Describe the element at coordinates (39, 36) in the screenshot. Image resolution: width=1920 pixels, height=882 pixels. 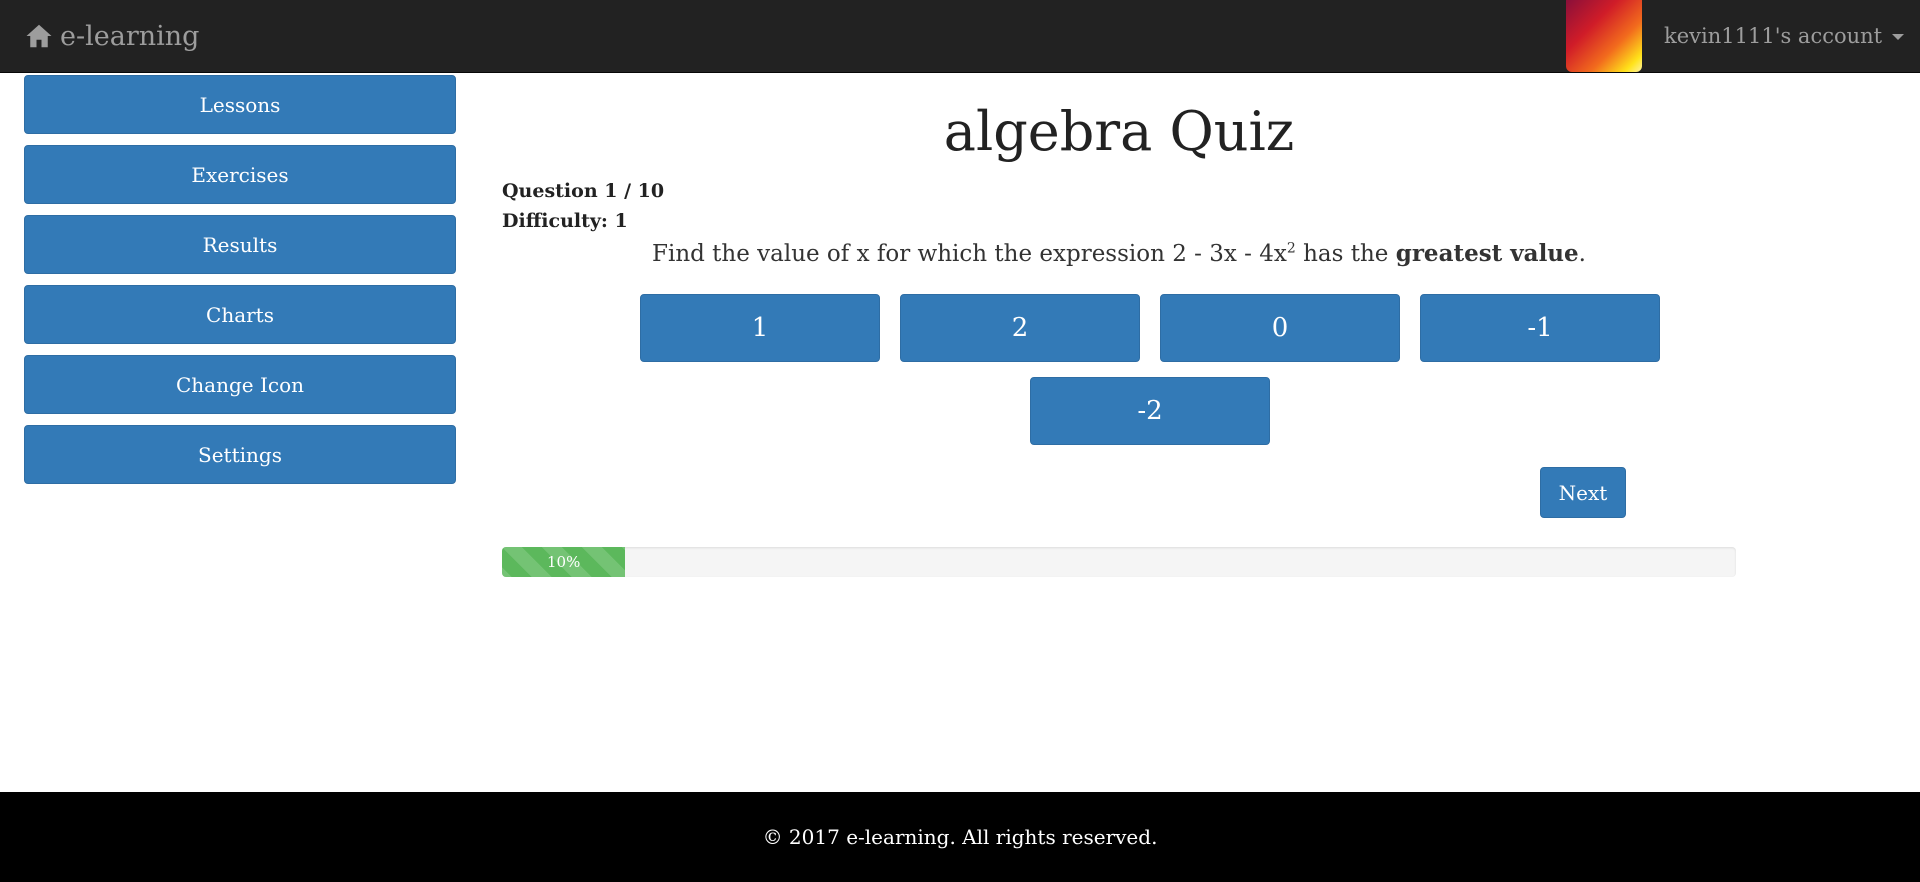
I see `home-icon` at that location.